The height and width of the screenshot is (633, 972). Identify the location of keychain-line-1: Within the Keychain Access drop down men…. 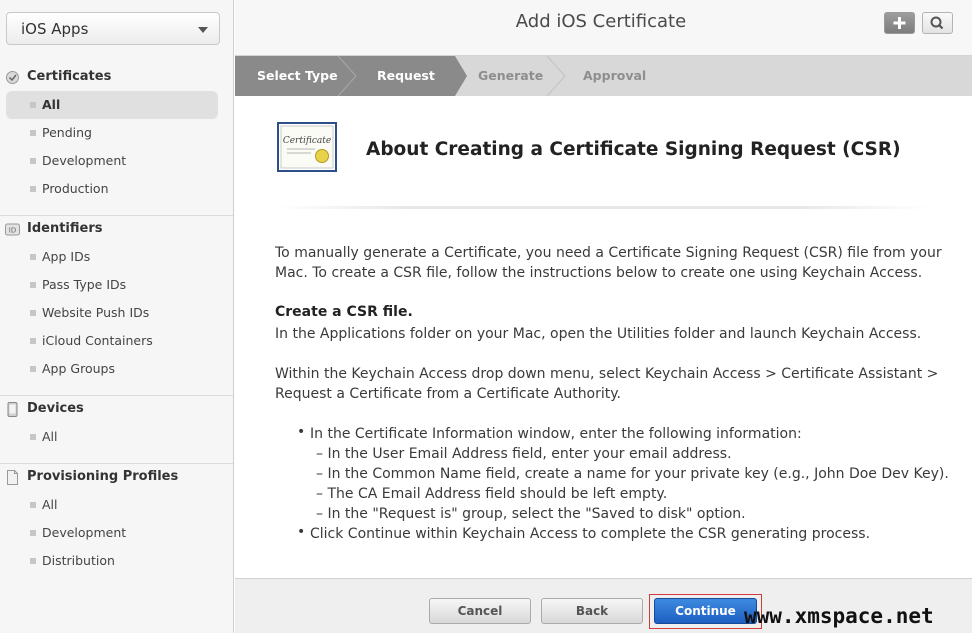
(607, 374).